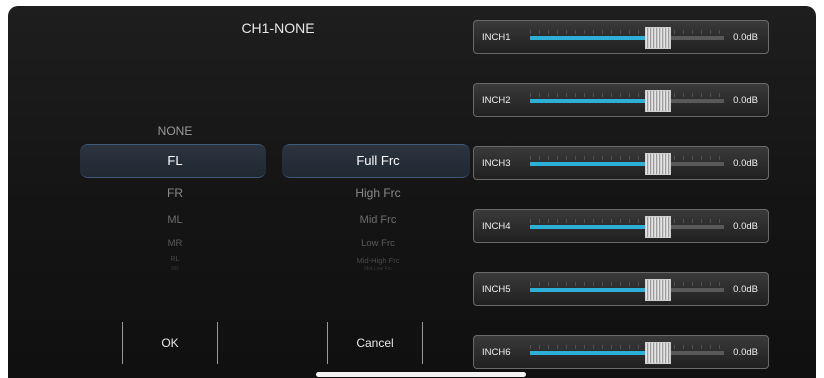  Describe the element at coordinates (378, 269) in the screenshot. I see `picker-item-mid-low-frc: Mid-Low Frc` at that location.